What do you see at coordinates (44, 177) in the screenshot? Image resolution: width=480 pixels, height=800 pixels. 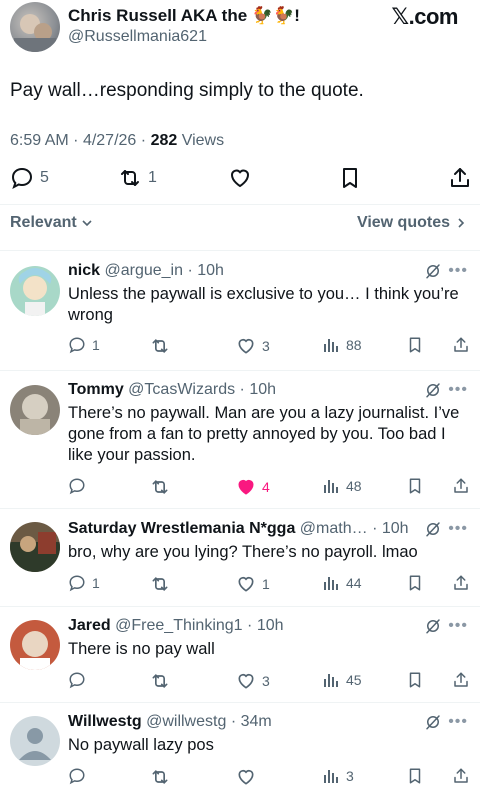 I see `reply-count: 5` at bounding box center [44, 177].